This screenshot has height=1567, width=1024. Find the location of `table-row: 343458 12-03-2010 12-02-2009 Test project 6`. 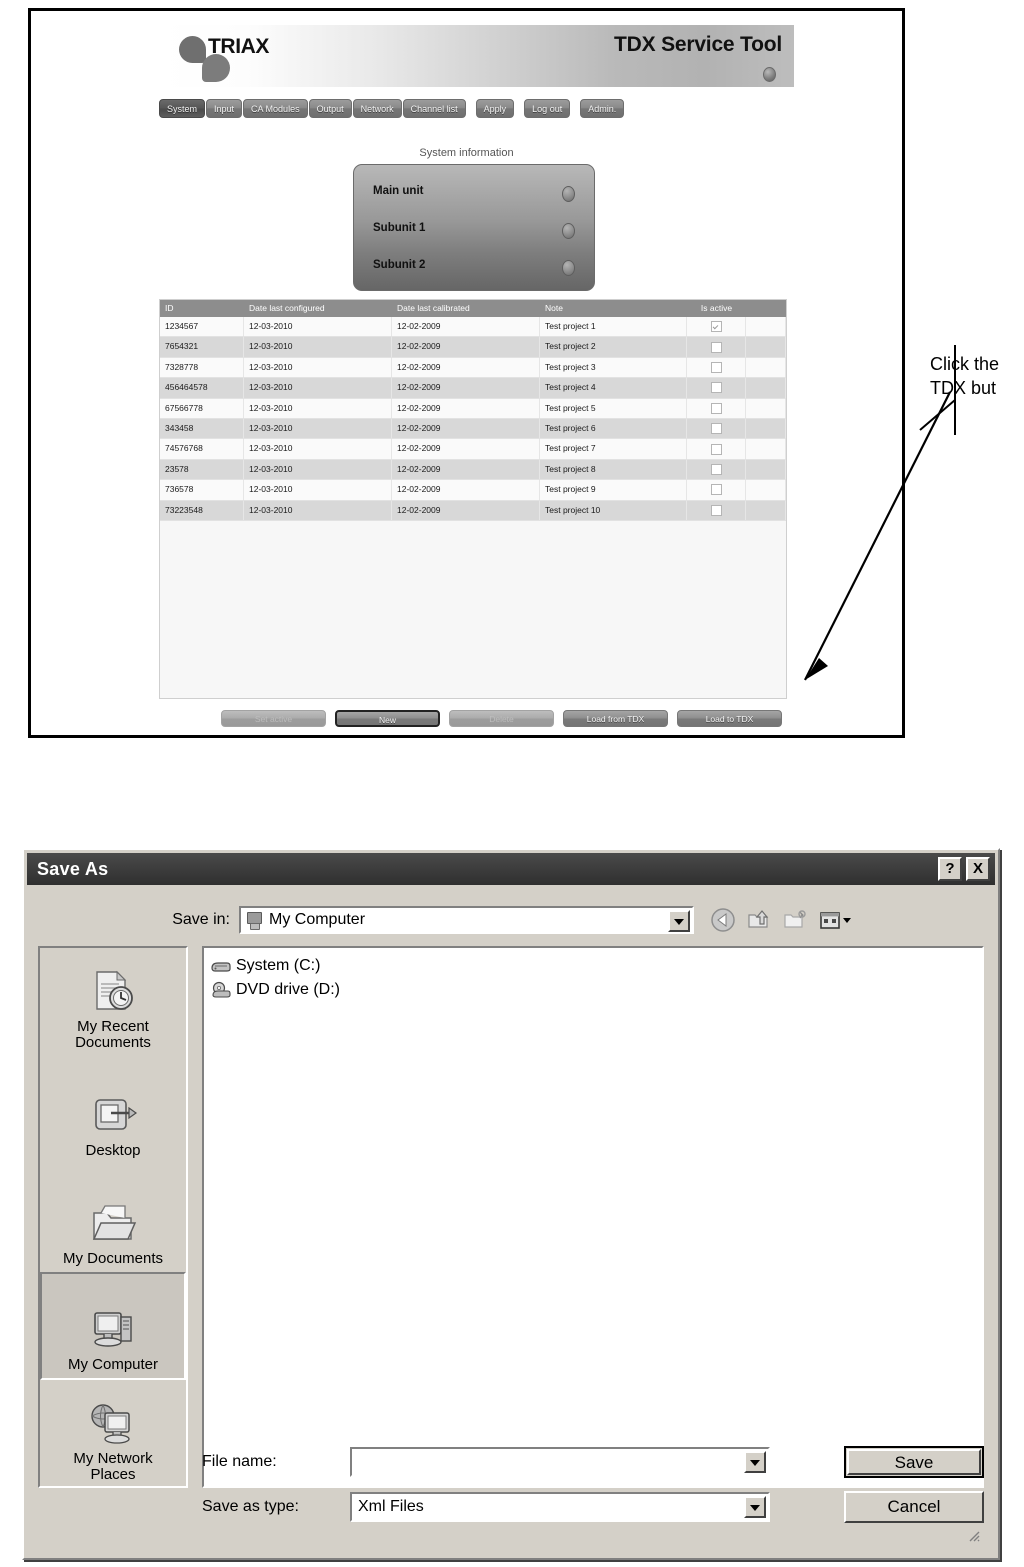

table-row: 343458 12-03-2010 12-02-2009 Test project 6 is located at coordinates (473, 429).